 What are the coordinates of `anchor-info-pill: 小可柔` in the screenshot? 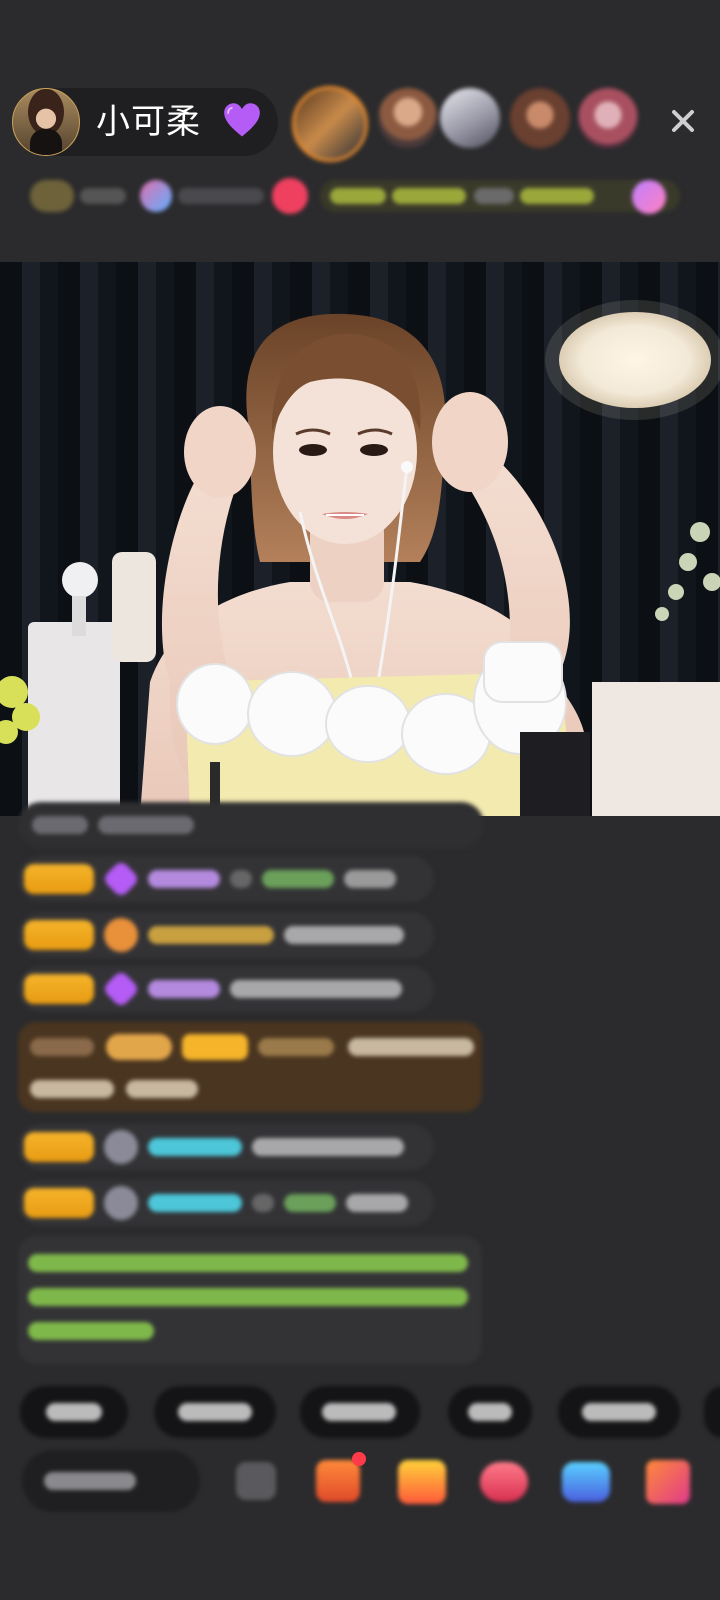 It's located at (145, 122).